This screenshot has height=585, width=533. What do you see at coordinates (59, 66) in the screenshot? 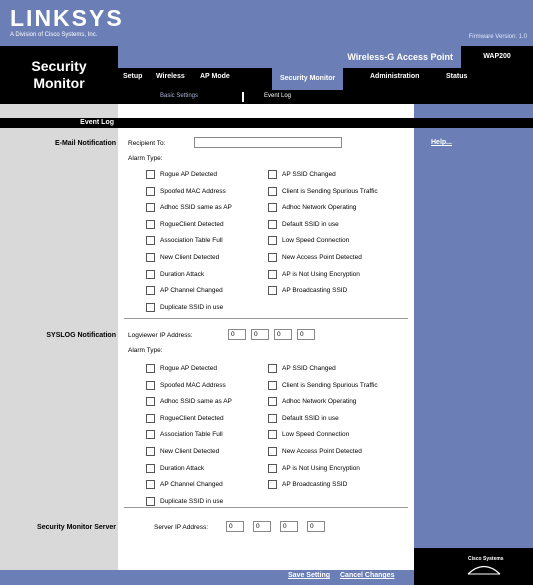
I see `page-title-line1: Security` at bounding box center [59, 66].